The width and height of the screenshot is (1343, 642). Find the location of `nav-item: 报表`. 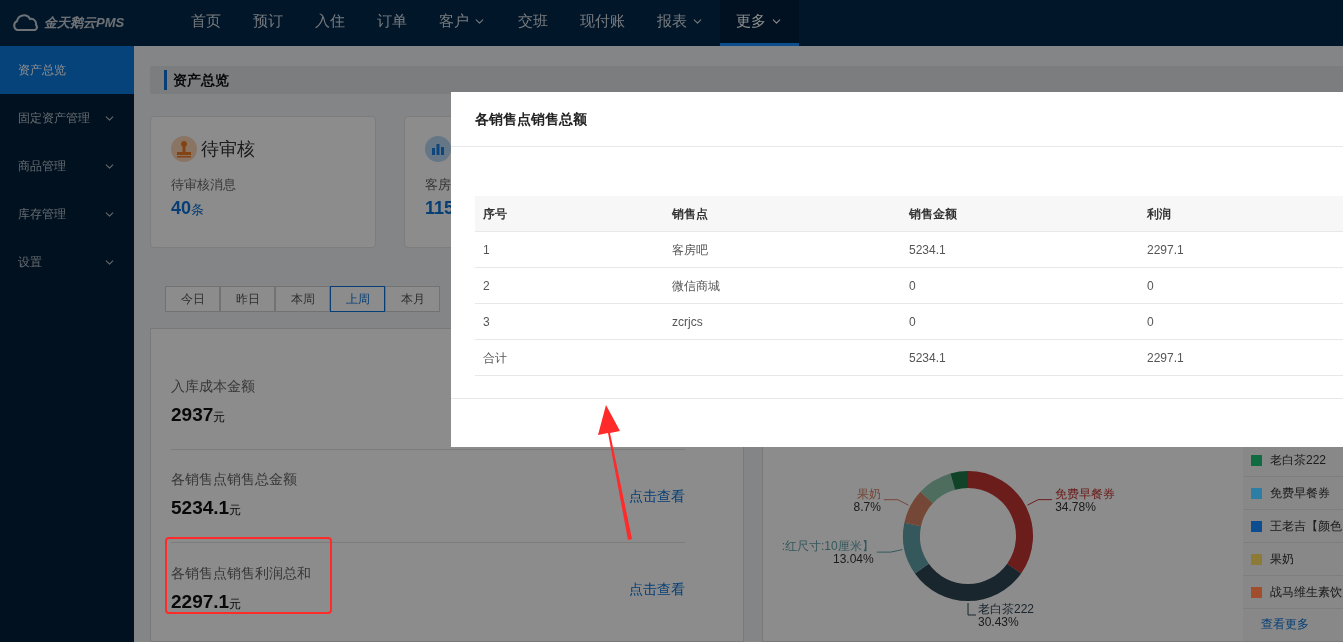

nav-item: 报表 is located at coordinates (680, 23).